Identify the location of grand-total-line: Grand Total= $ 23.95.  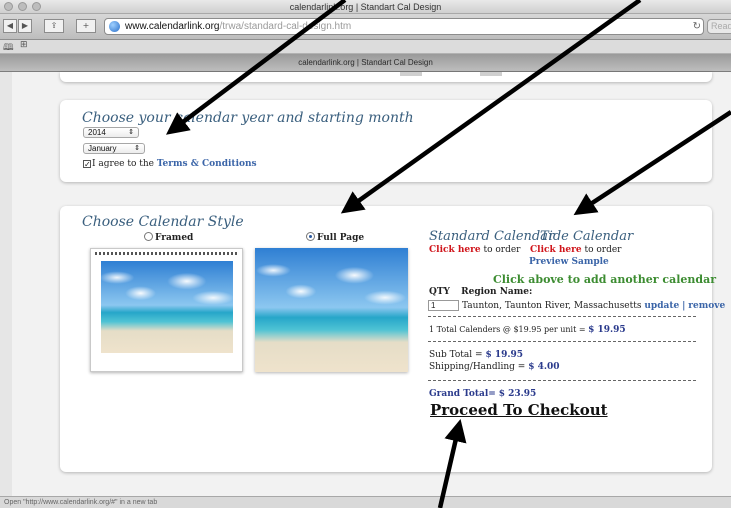
(482, 394).